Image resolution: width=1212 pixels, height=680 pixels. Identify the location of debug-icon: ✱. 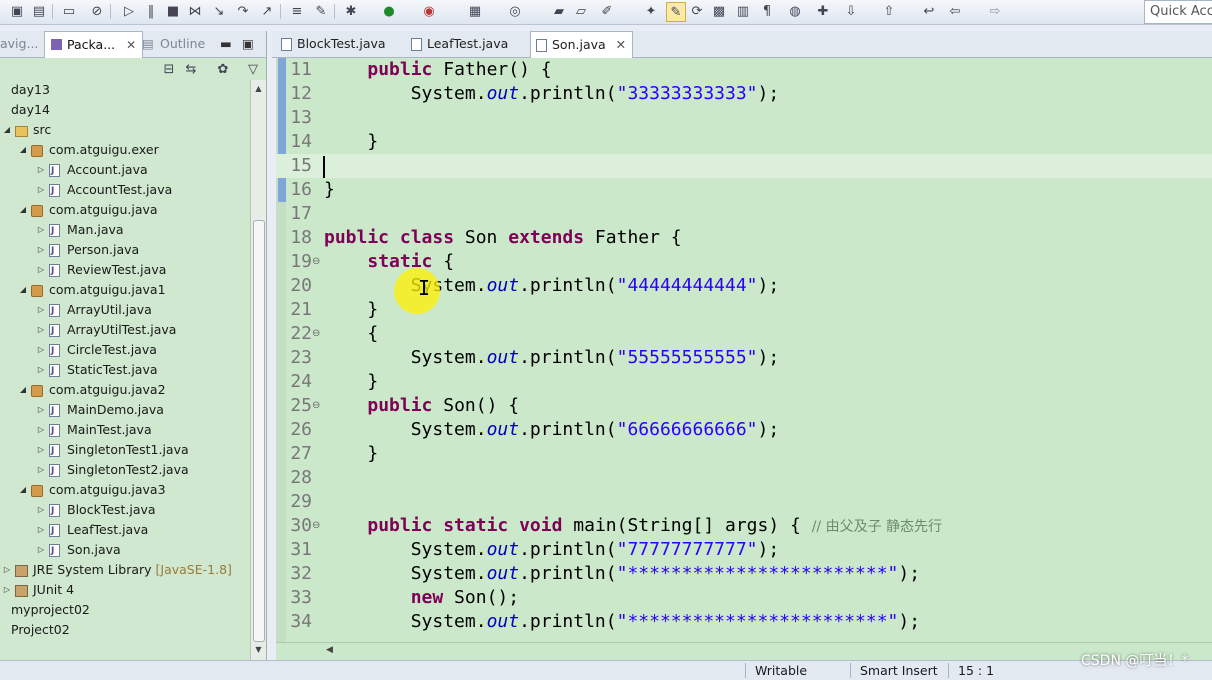
(351, 11).